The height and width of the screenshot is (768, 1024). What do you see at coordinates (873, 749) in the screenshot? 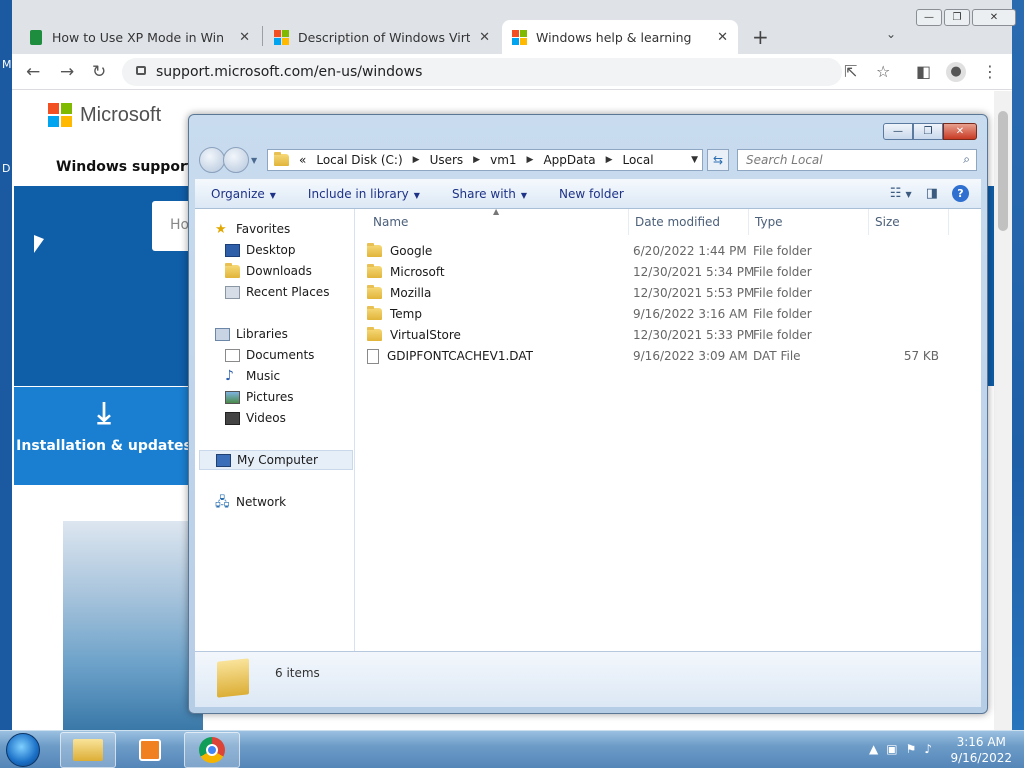
I see `chevron-up-icon: ▲` at bounding box center [873, 749].